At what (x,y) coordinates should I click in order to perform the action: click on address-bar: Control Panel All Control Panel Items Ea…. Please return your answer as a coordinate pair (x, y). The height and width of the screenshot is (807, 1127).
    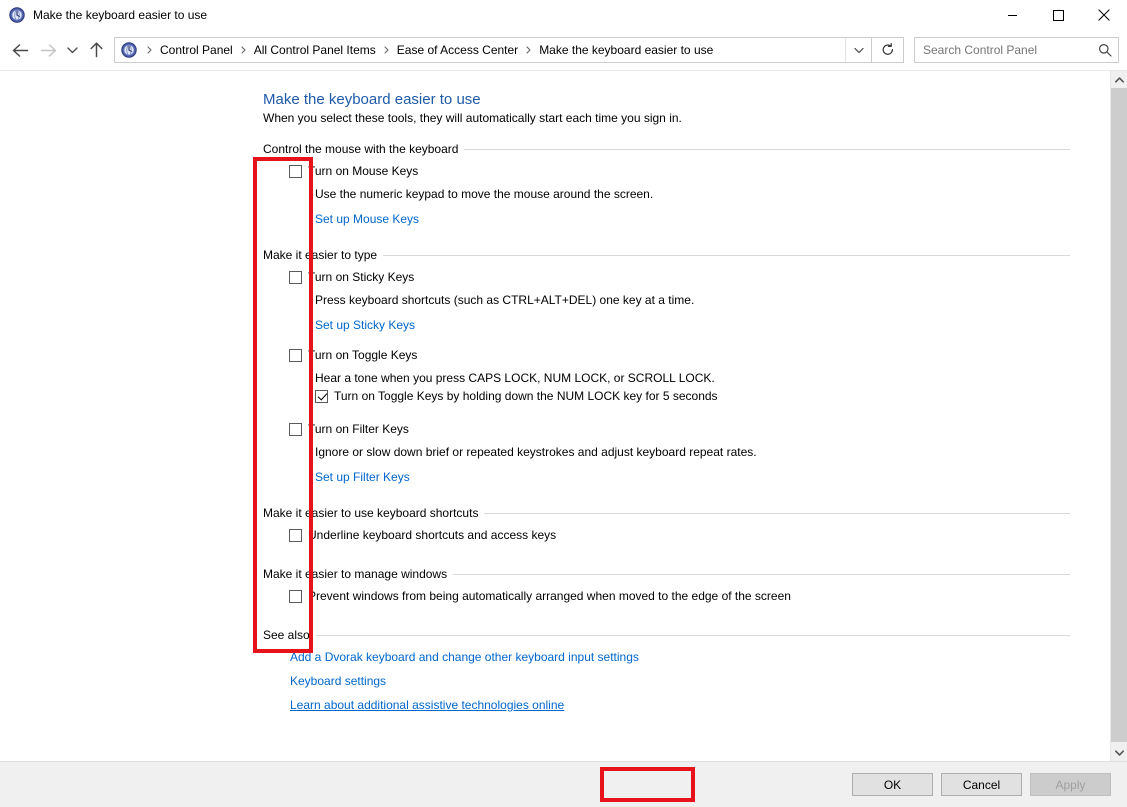
    Looking at the image, I should click on (563, 50).